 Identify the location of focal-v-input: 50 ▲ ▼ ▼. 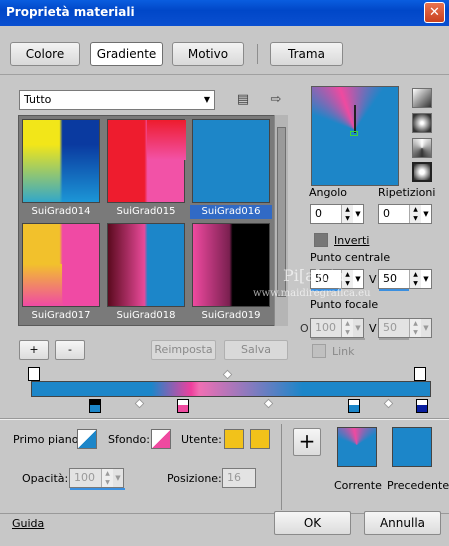
(405, 329).